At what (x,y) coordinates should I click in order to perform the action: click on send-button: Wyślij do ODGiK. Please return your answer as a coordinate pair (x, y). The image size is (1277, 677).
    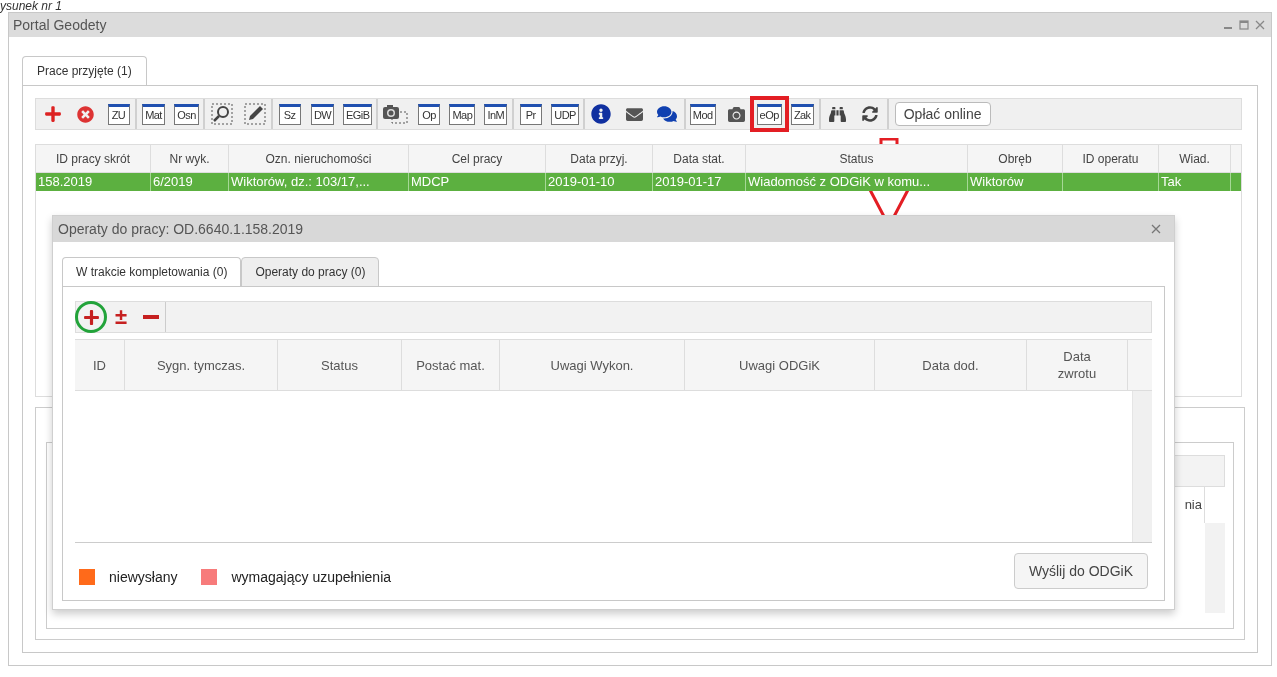
    Looking at the image, I should click on (1080, 571).